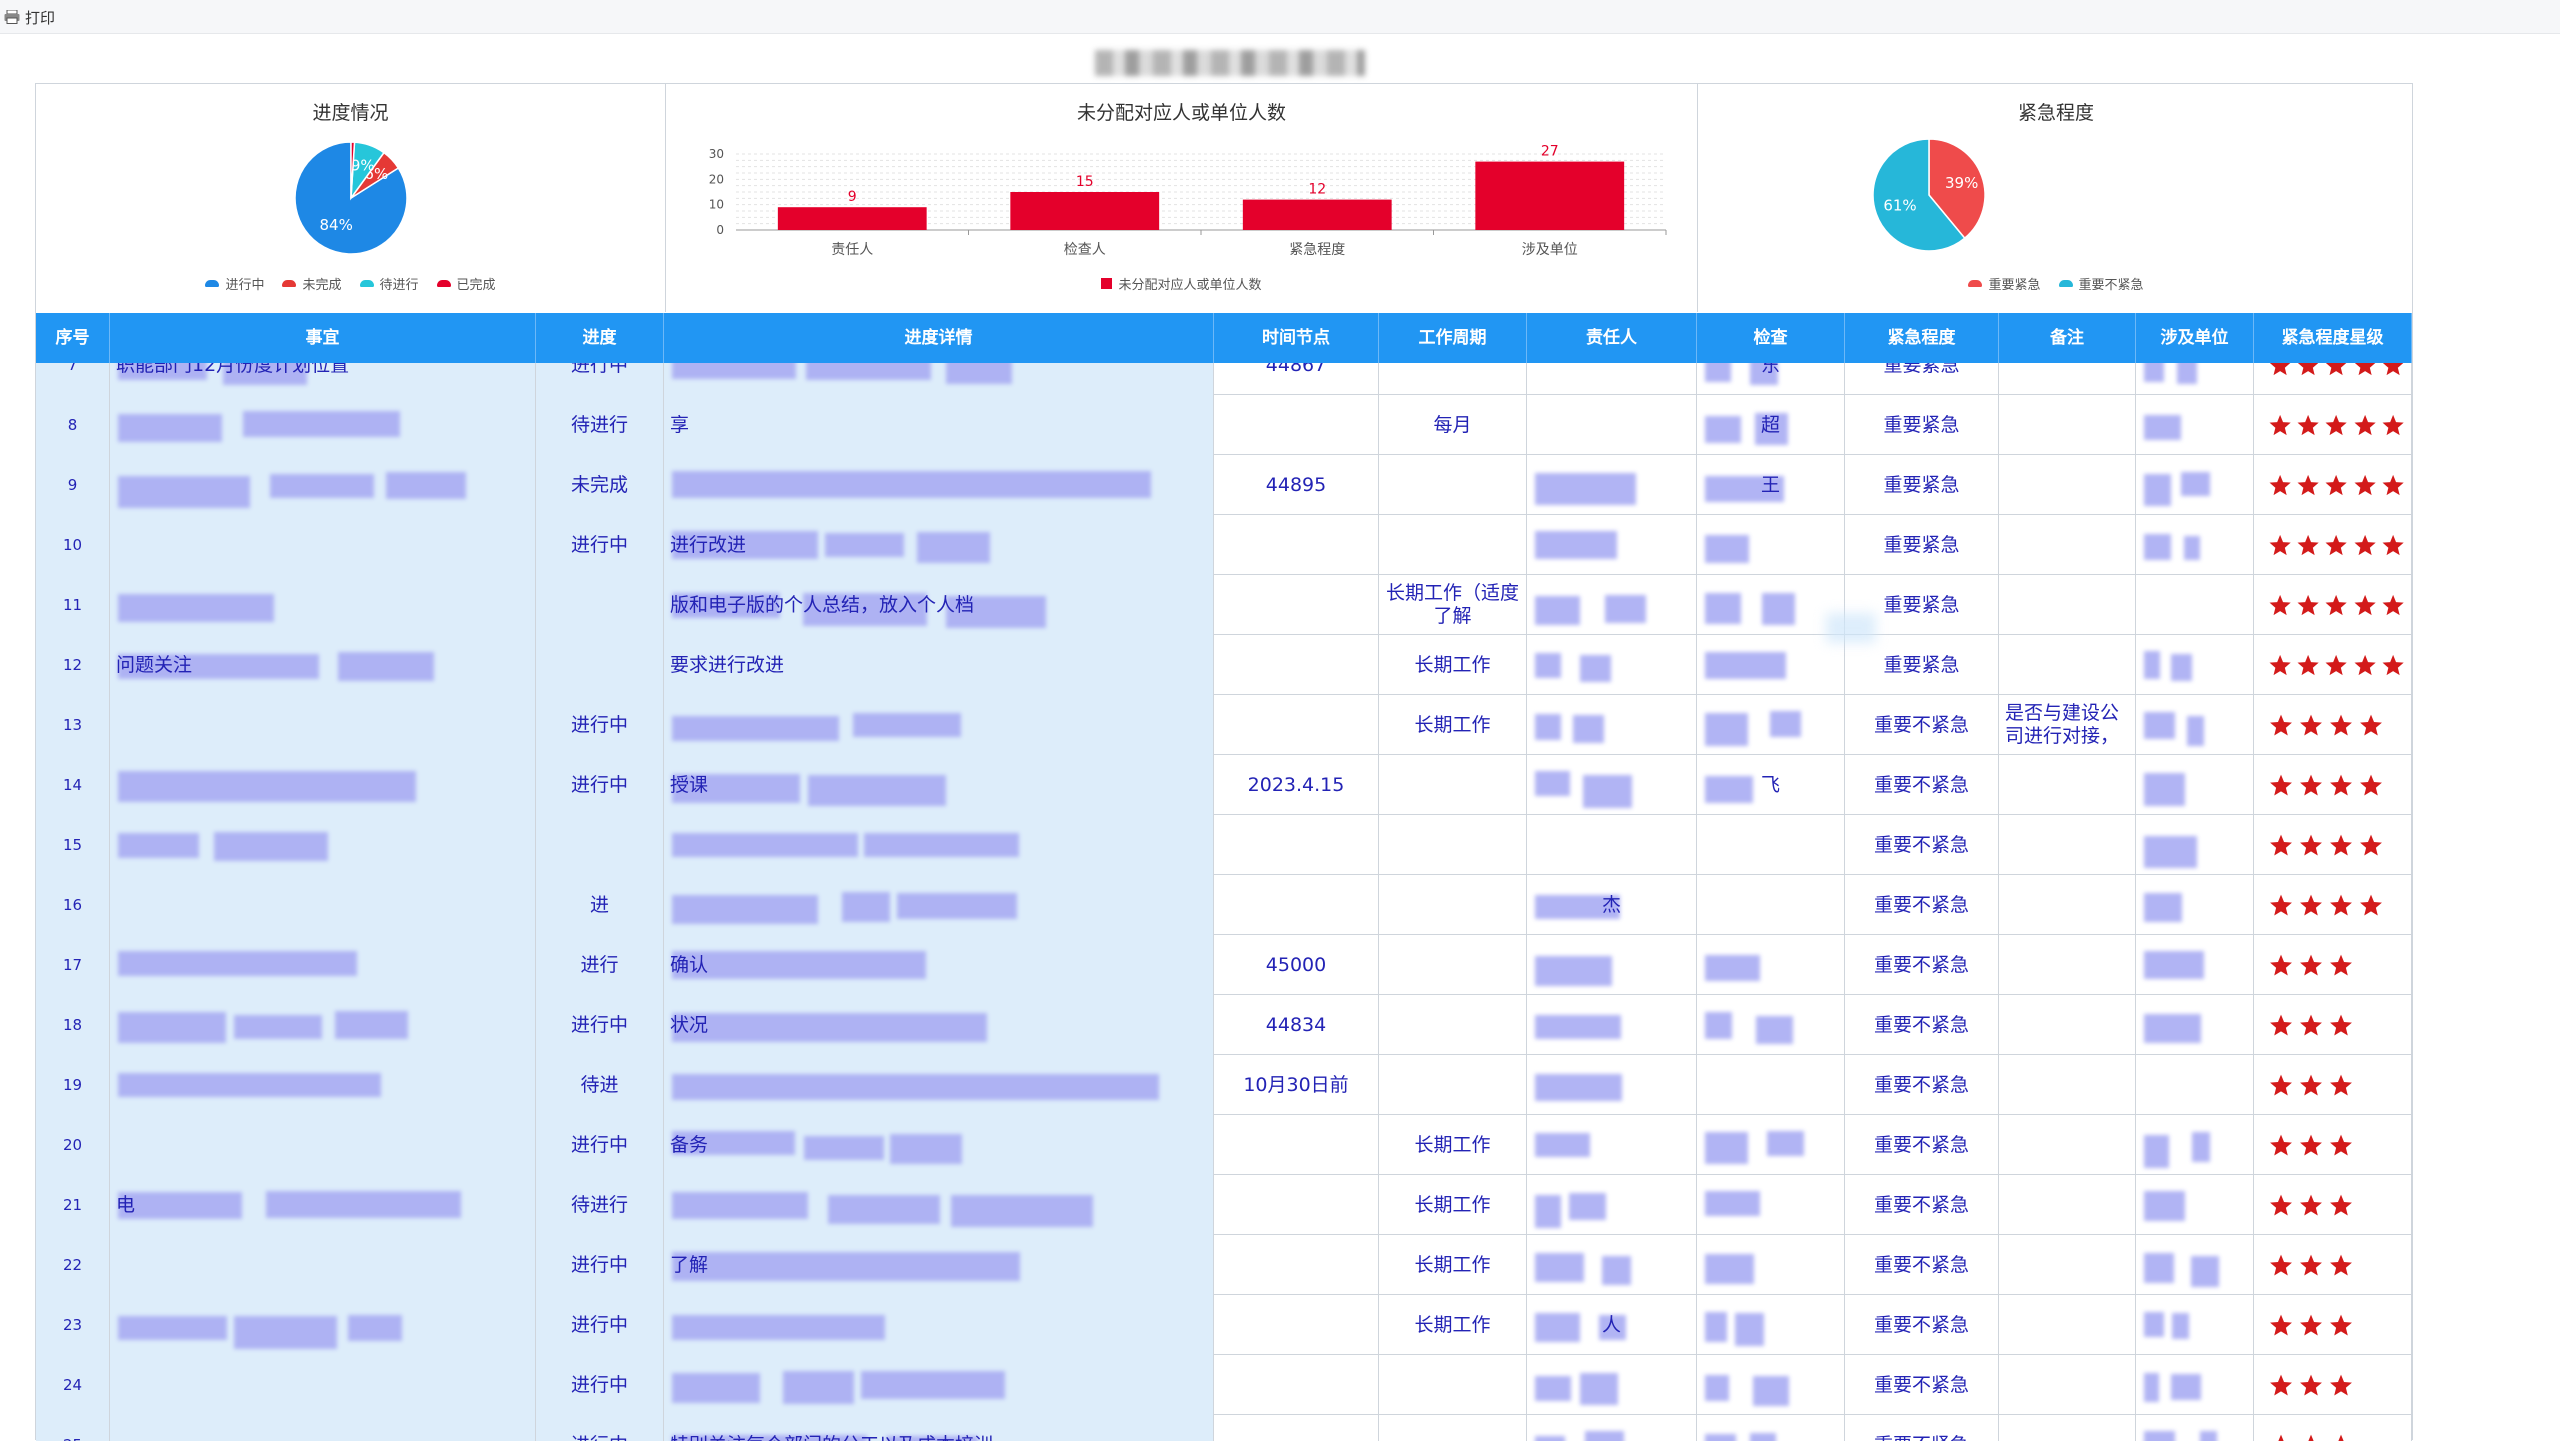 The height and width of the screenshot is (1441, 2560). I want to click on urgency-legend-item: 重要紧急, so click(2004, 283).